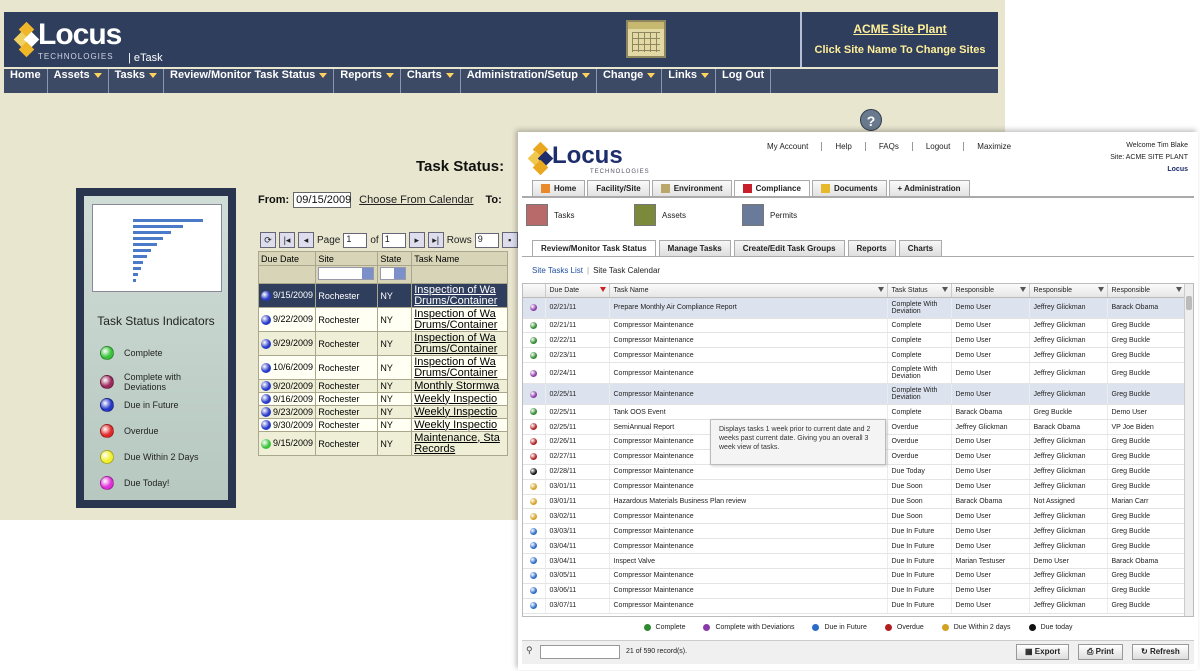  Describe the element at coordinates (688, 215) in the screenshot. I see `module-assets: Assets` at that location.